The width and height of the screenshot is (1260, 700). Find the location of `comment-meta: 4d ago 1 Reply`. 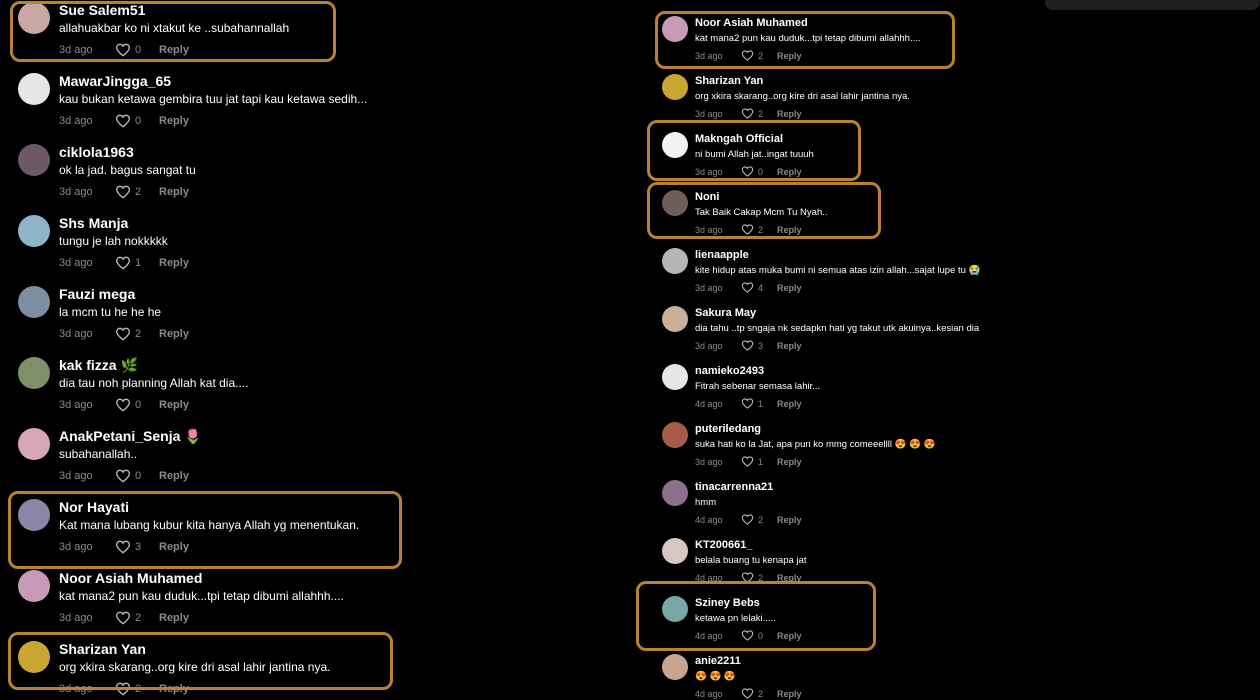

comment-meta: 4d ago 1 Reply is located at coordinates (748, 403).